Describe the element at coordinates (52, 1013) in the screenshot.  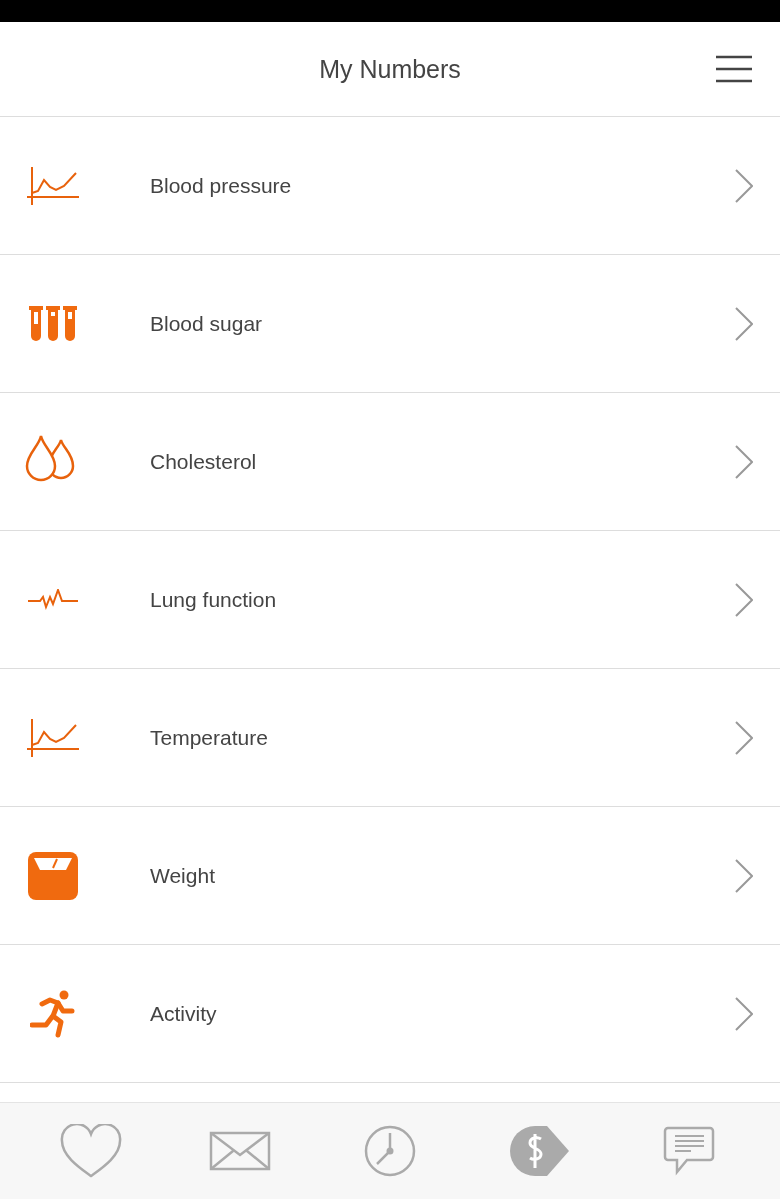
I see `running-person-icon` at that location.